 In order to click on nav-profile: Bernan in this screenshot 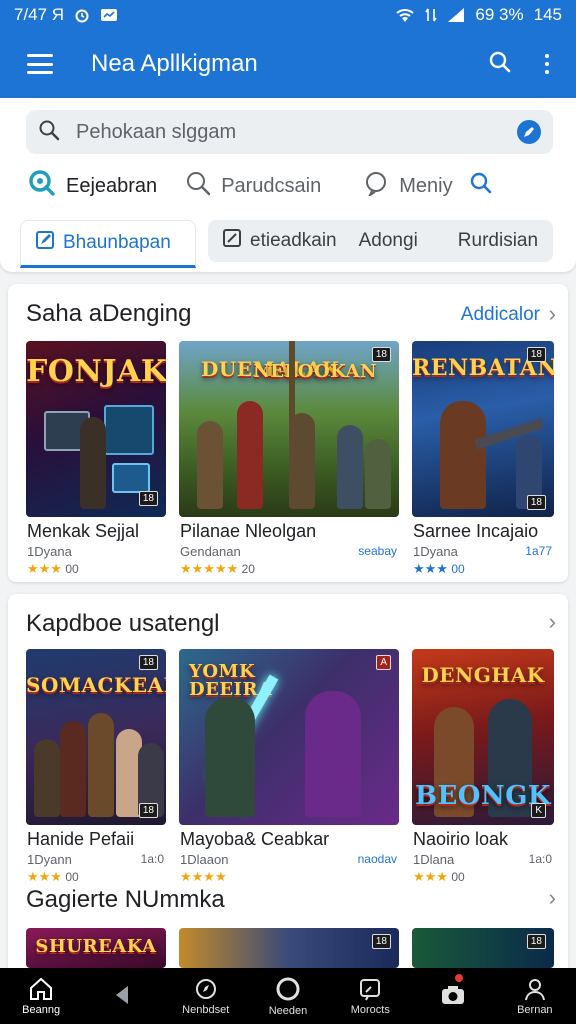, I will do `click(535, 996)`.